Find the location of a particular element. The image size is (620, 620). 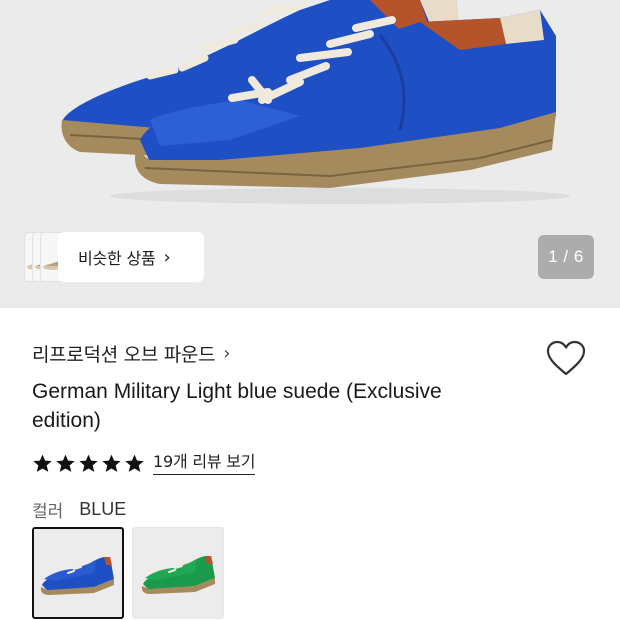

brand-name: 리프로덕션 오브 파운드 is located at coordinates (124, 355).